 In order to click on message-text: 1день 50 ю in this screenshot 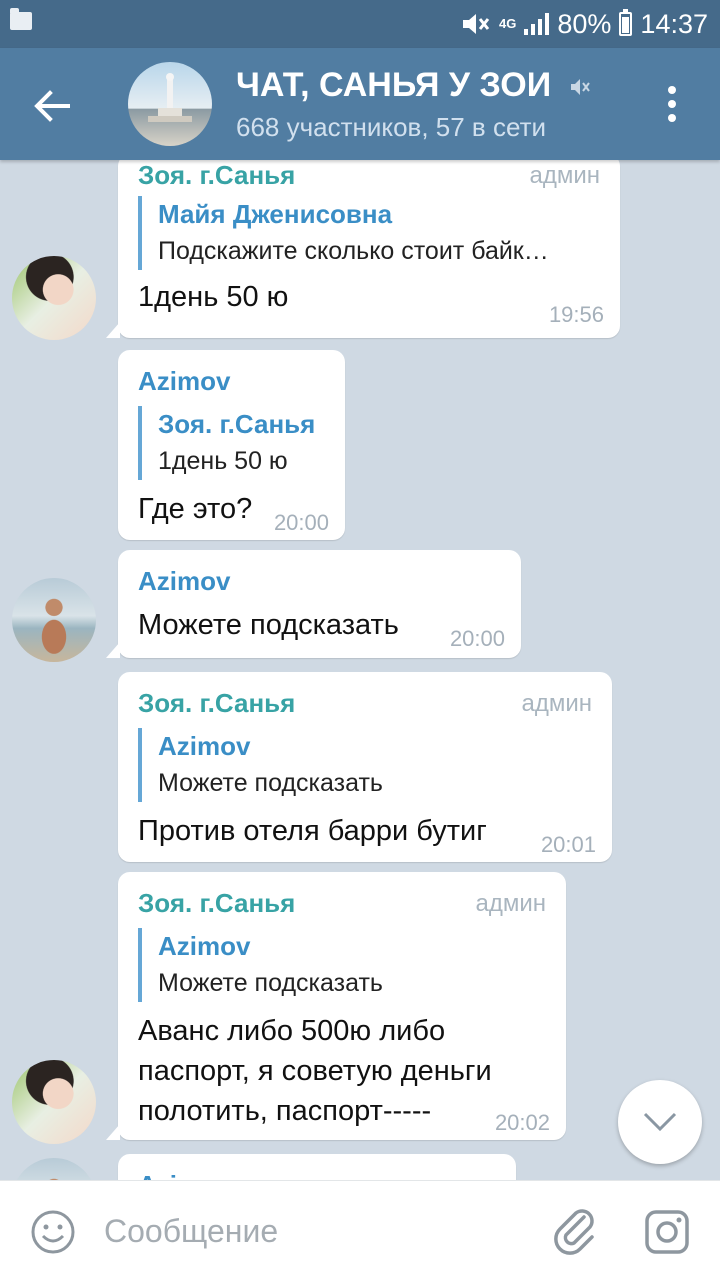, I will do `click(213, 297)`.